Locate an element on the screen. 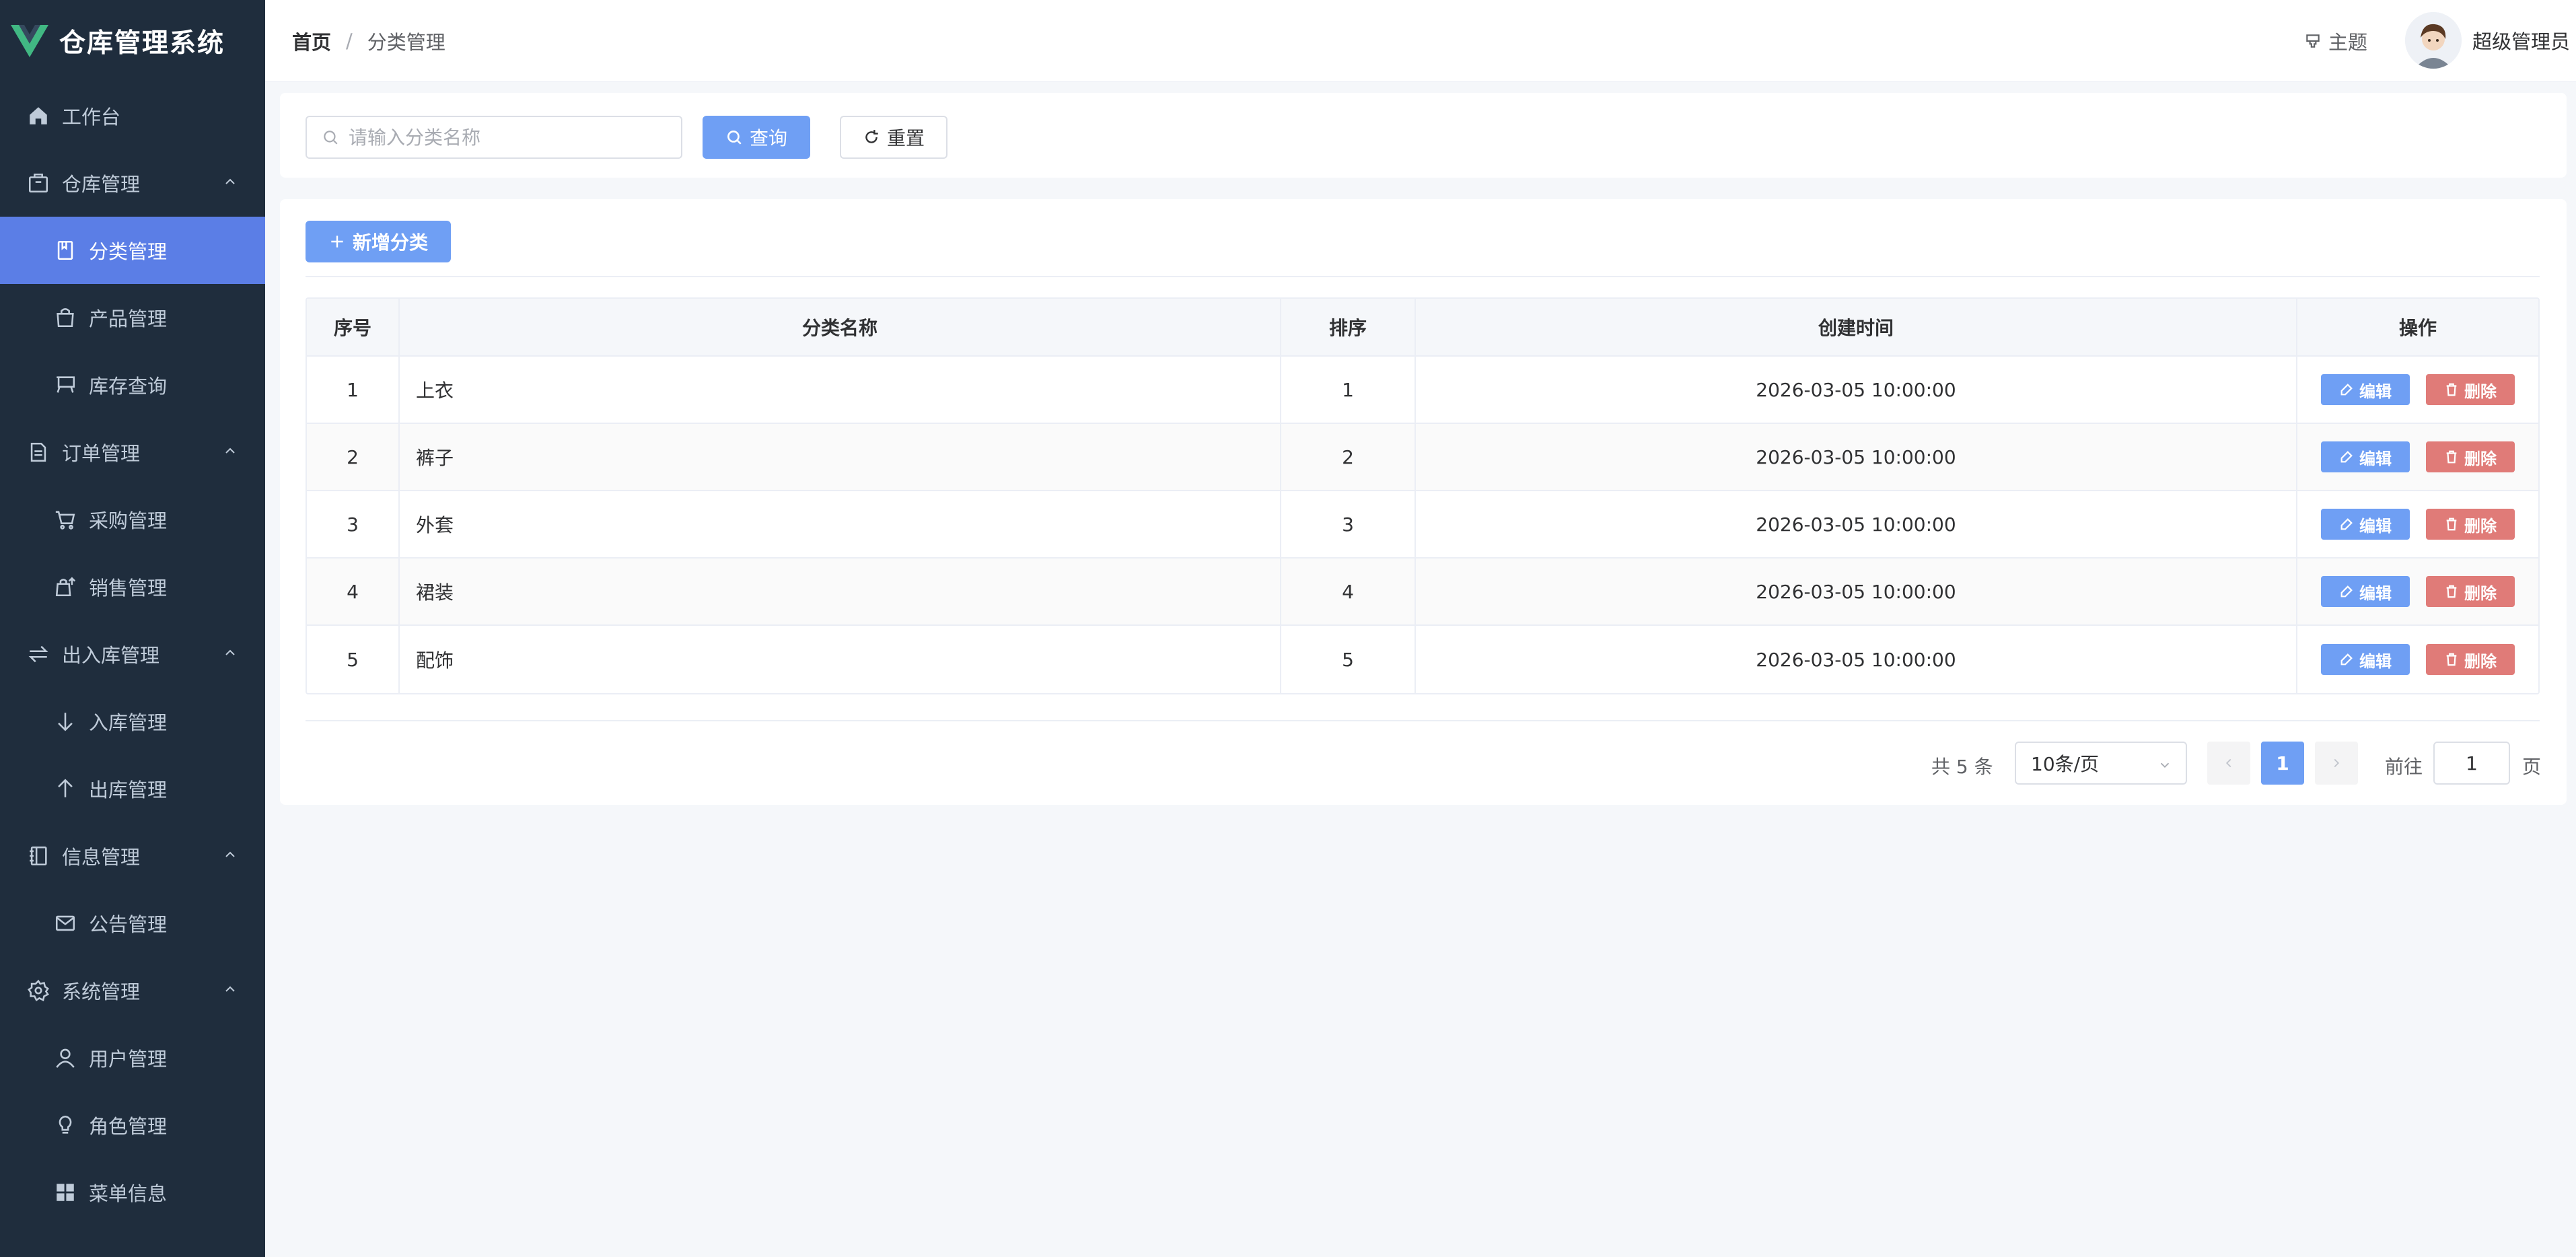  user-menu: 超级管理员 is located at coordinates (2487, 40).